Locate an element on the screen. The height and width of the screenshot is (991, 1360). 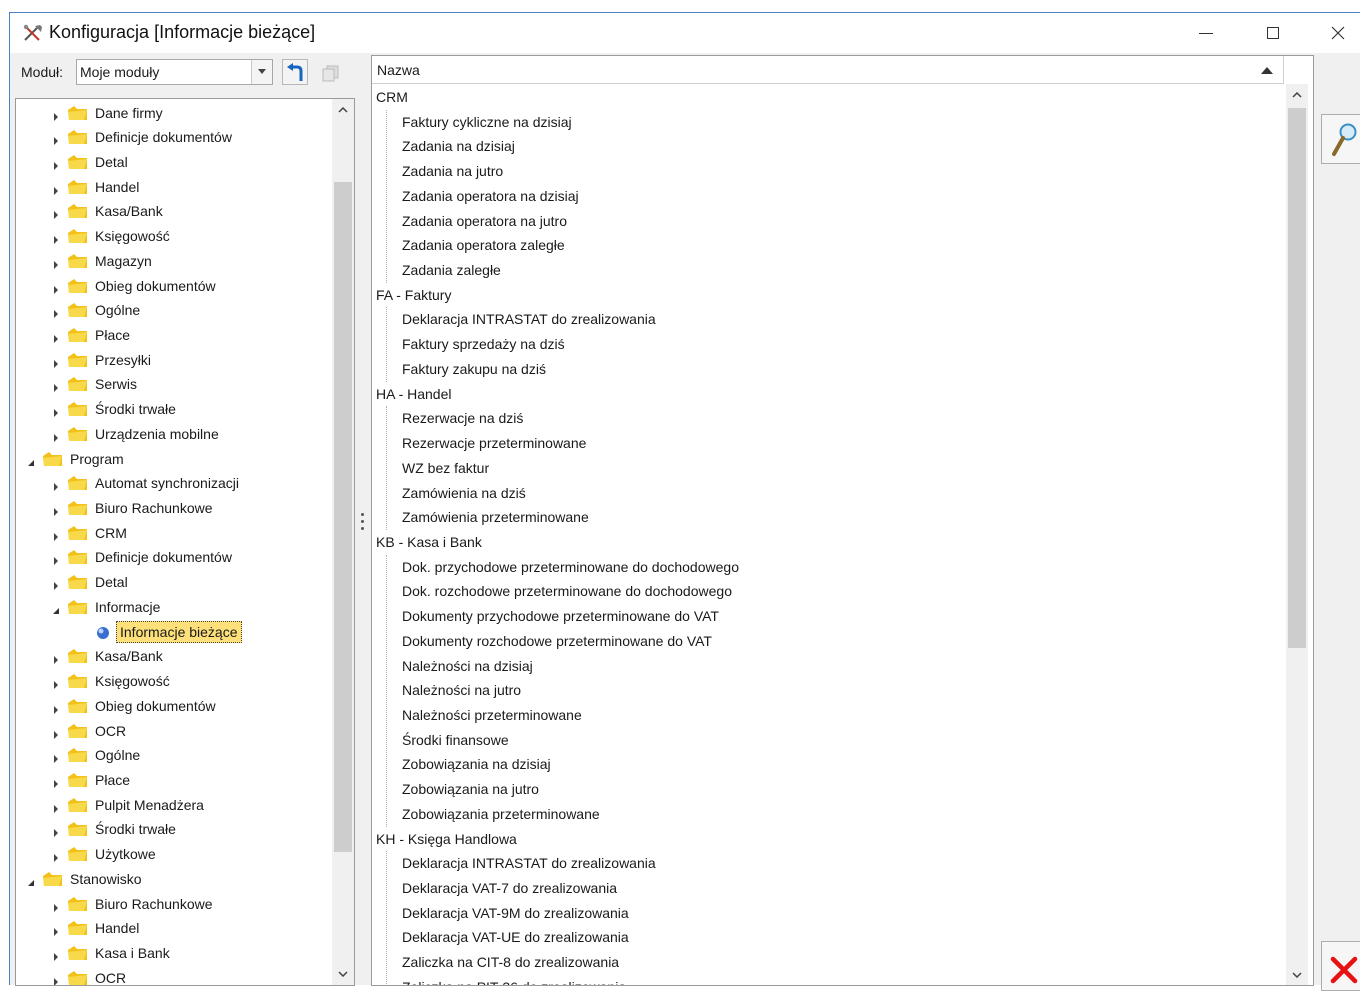
tree-item: Pulpit Menadżera is located at coordinates (172, 805).